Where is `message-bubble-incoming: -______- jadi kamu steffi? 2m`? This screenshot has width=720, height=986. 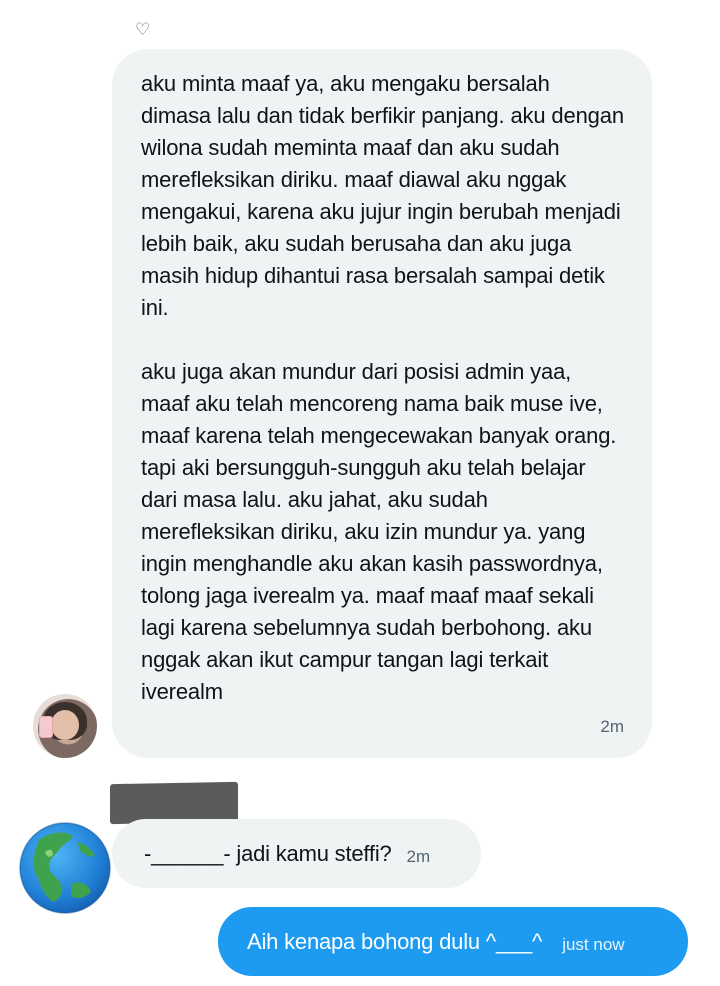 message-bubble-incoming: -______- jadi kamu steffi? 2m is located at coordinates (296, 853).